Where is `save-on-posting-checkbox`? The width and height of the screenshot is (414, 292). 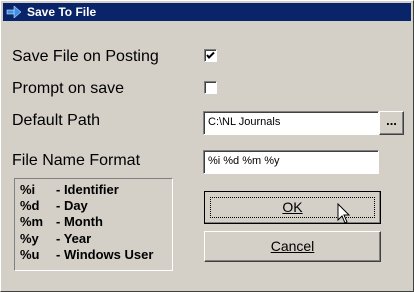
save-on-posting-checkbox is located at coordinates (210, 55).